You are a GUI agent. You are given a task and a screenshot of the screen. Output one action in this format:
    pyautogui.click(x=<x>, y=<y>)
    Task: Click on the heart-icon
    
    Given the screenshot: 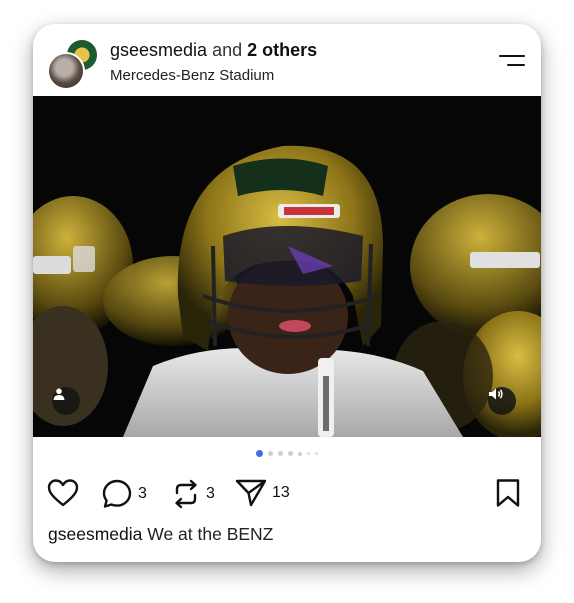 What is the action you would take?
    pyautogui.click(x=63, y=493)
    